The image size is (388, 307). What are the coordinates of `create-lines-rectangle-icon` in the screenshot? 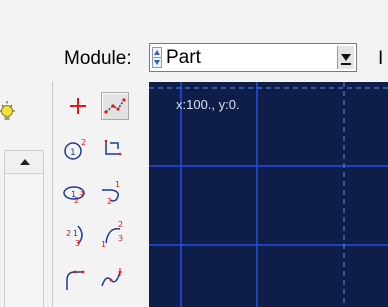 It's located at (113, 147).